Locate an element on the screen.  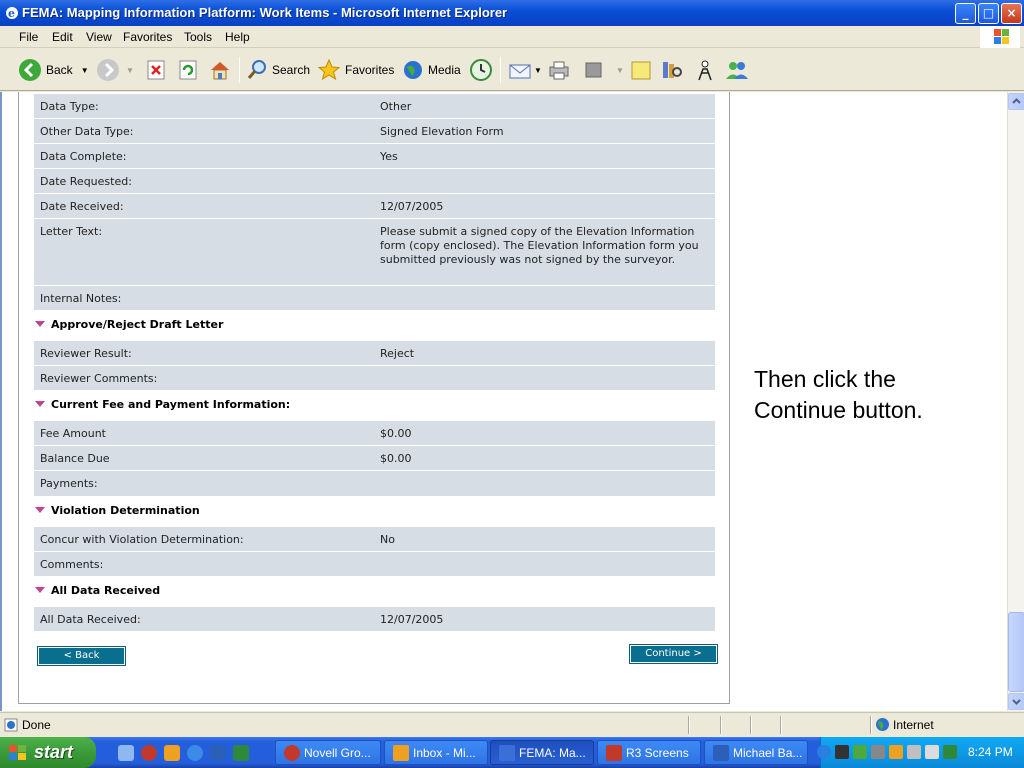
printer-icon is located at coordinates (559, 70).